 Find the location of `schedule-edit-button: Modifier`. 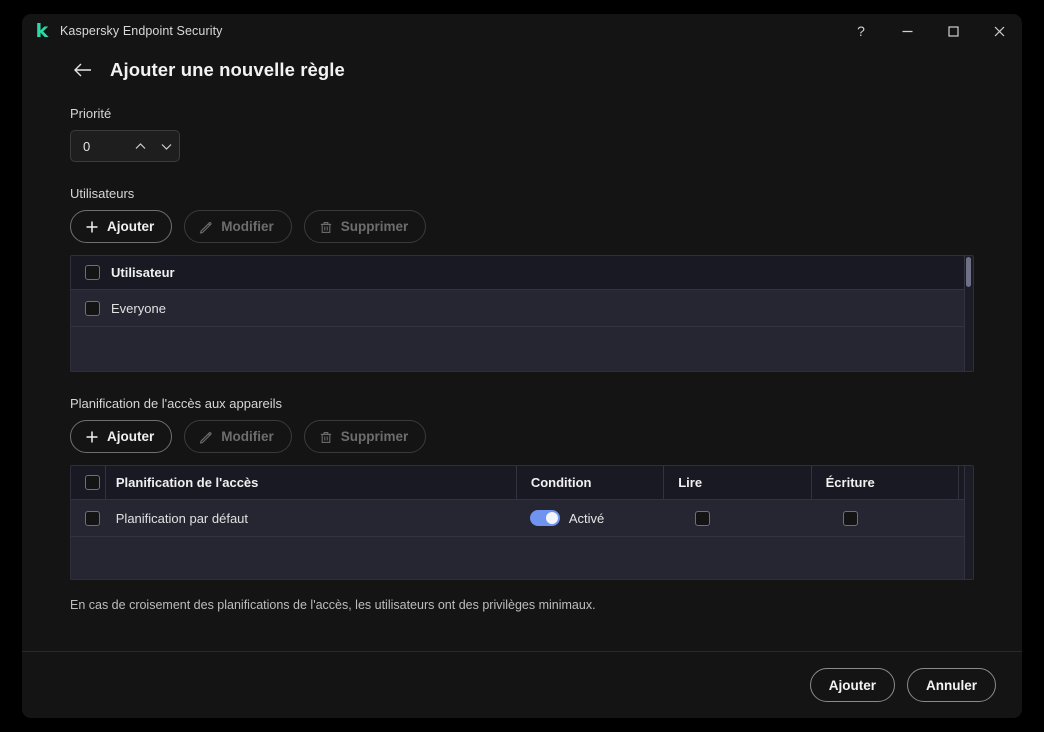

schedule-edit-button: Modifier is located at coordinates (238, 436).